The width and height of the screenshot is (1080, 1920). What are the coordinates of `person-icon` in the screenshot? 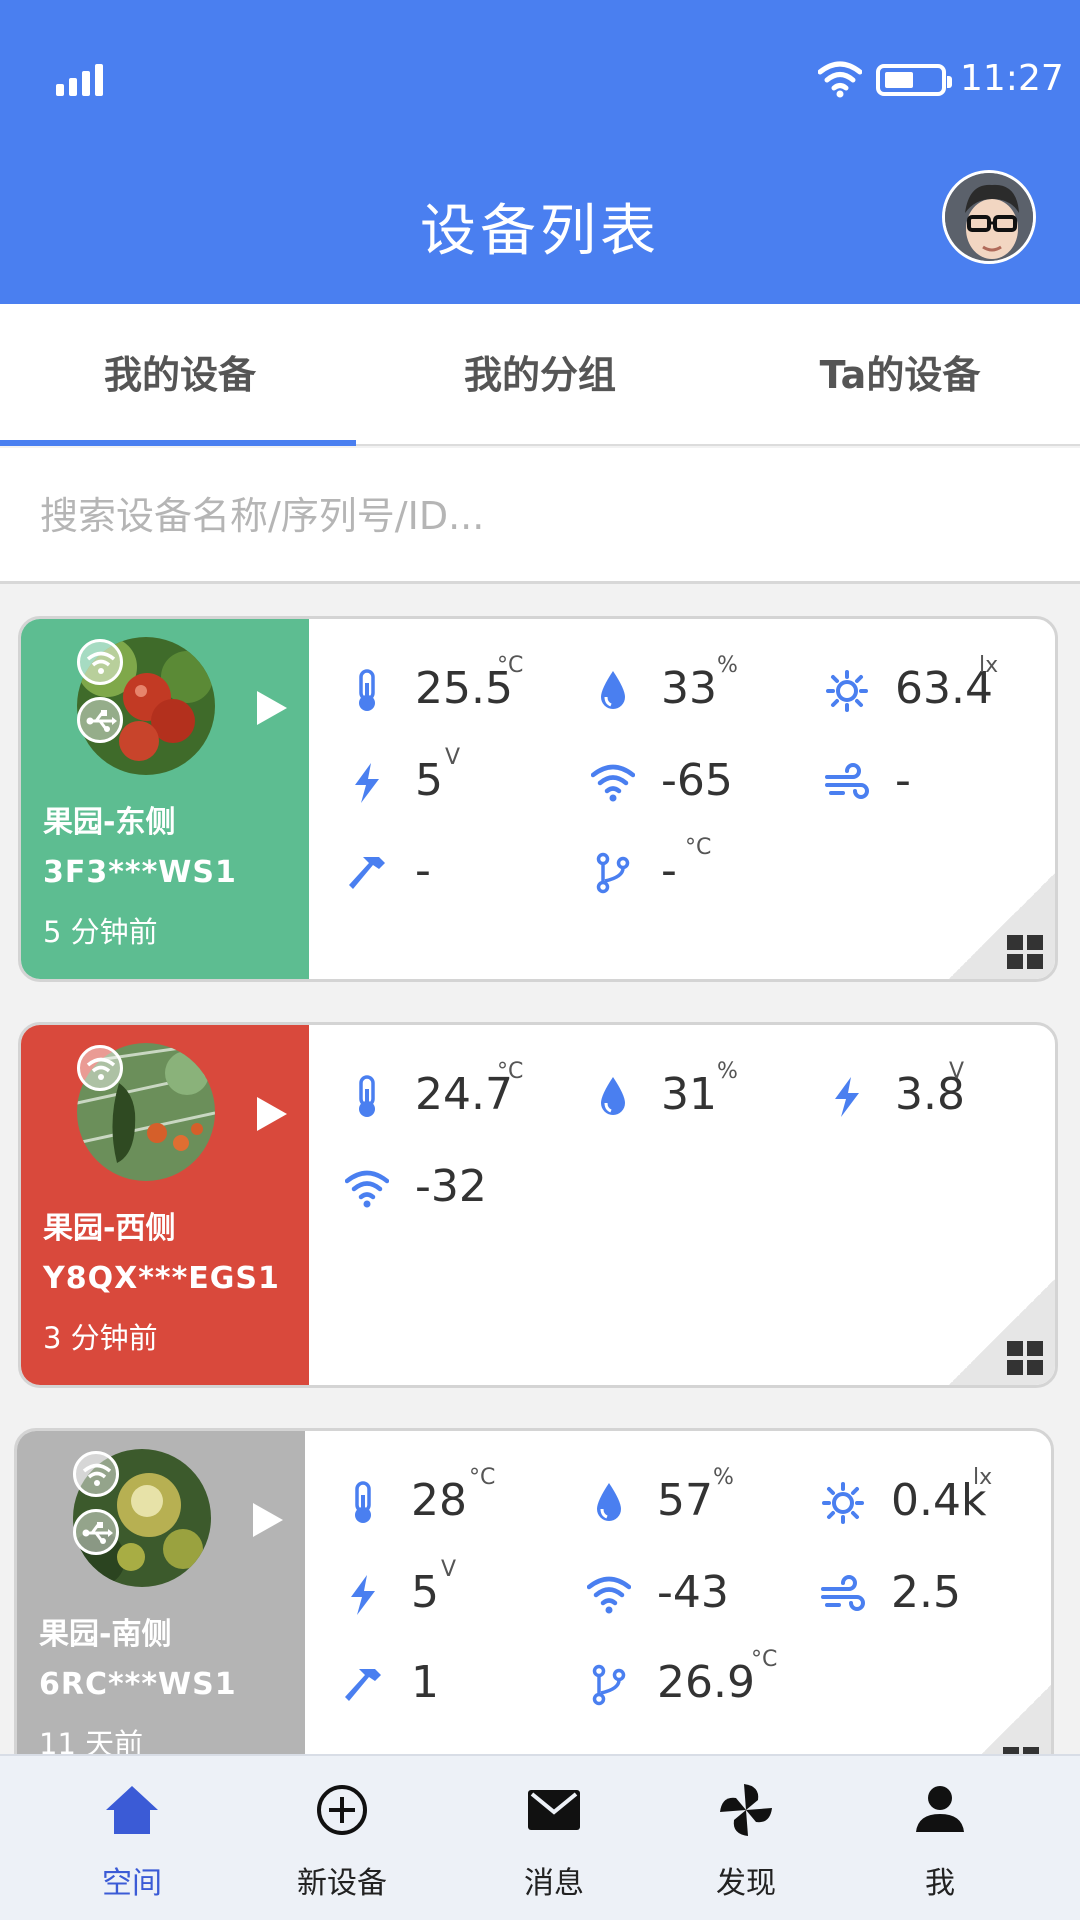 It's located at (940, 1809).